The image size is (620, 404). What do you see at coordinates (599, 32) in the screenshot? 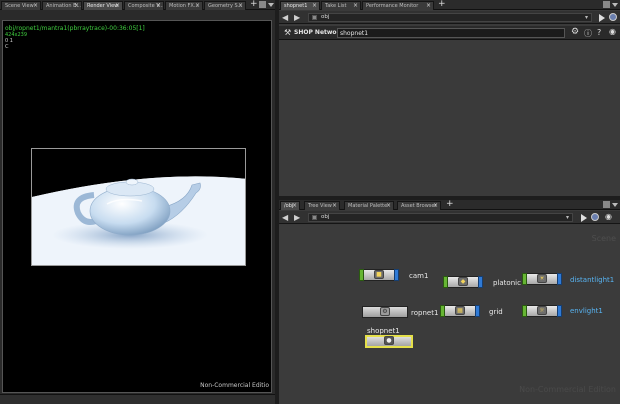
I see `help-icon: ?` at bounding box center [599, 32].